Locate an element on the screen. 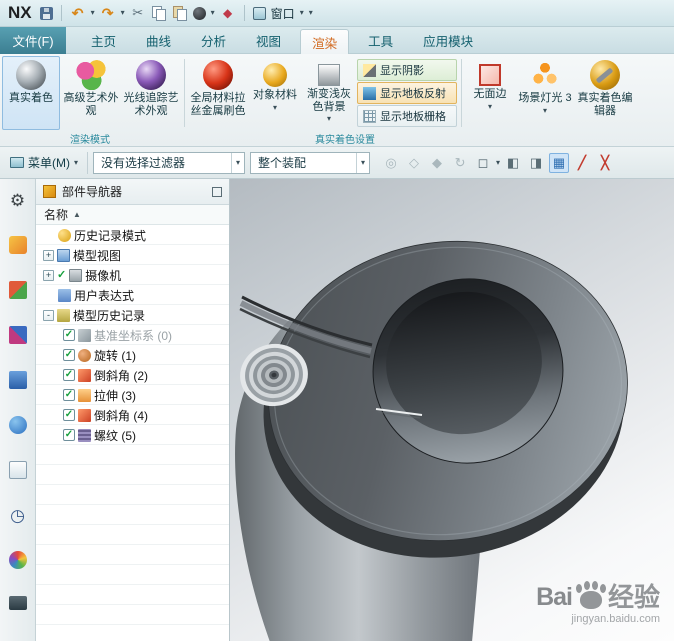  collapse-icon: - is located at coordinates (48, 315).